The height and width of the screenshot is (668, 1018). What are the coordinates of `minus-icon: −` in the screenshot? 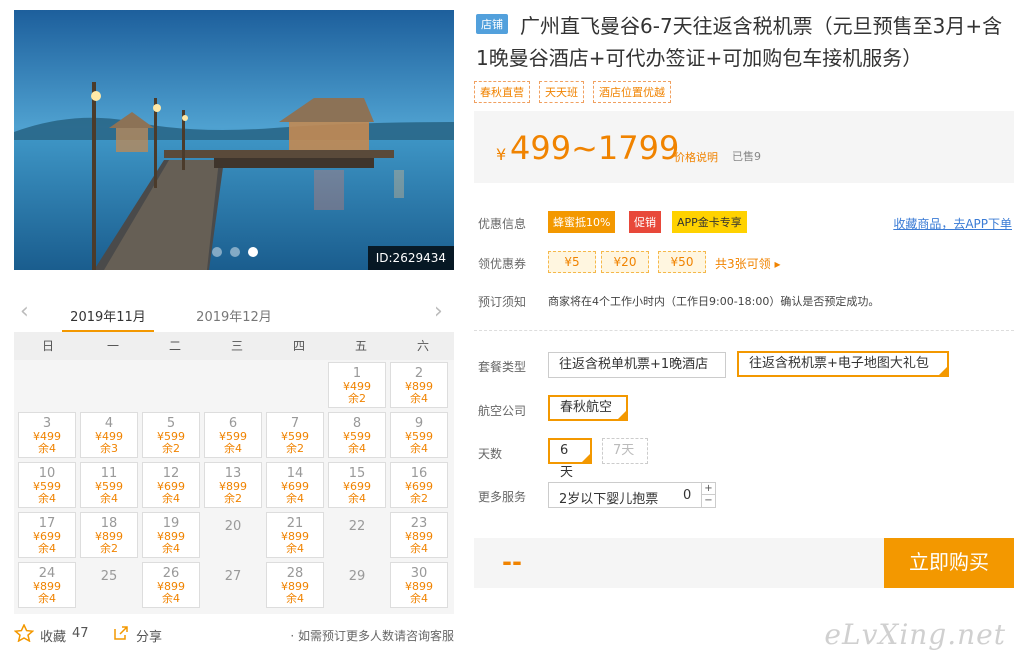 It's located at (708, 501).